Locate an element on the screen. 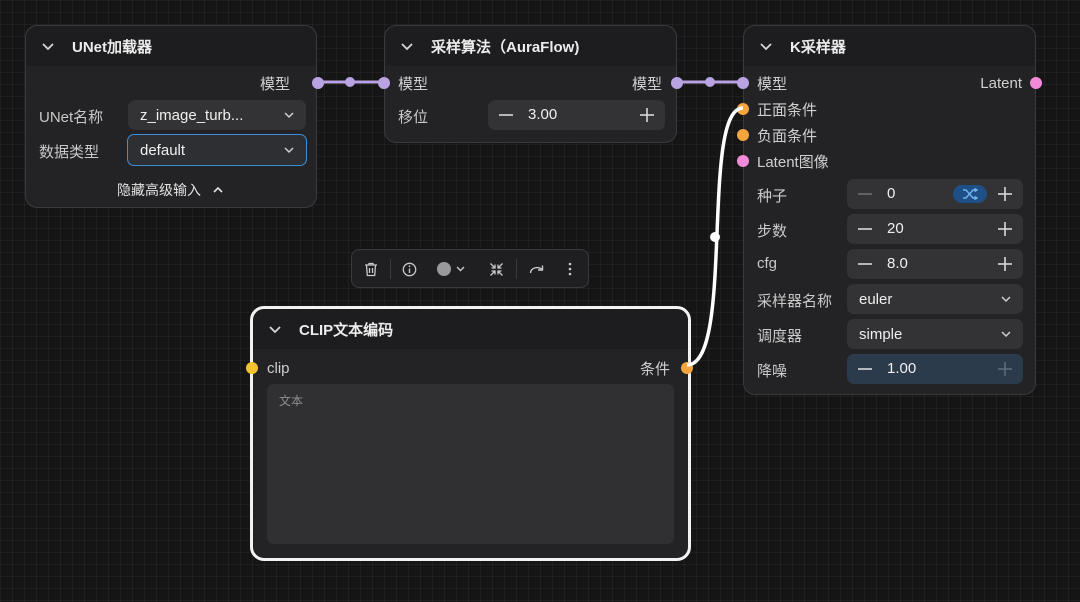 This screenshot has width=1080, height=602. node-title: UNet加载器 is located at coordinates (112, 47).